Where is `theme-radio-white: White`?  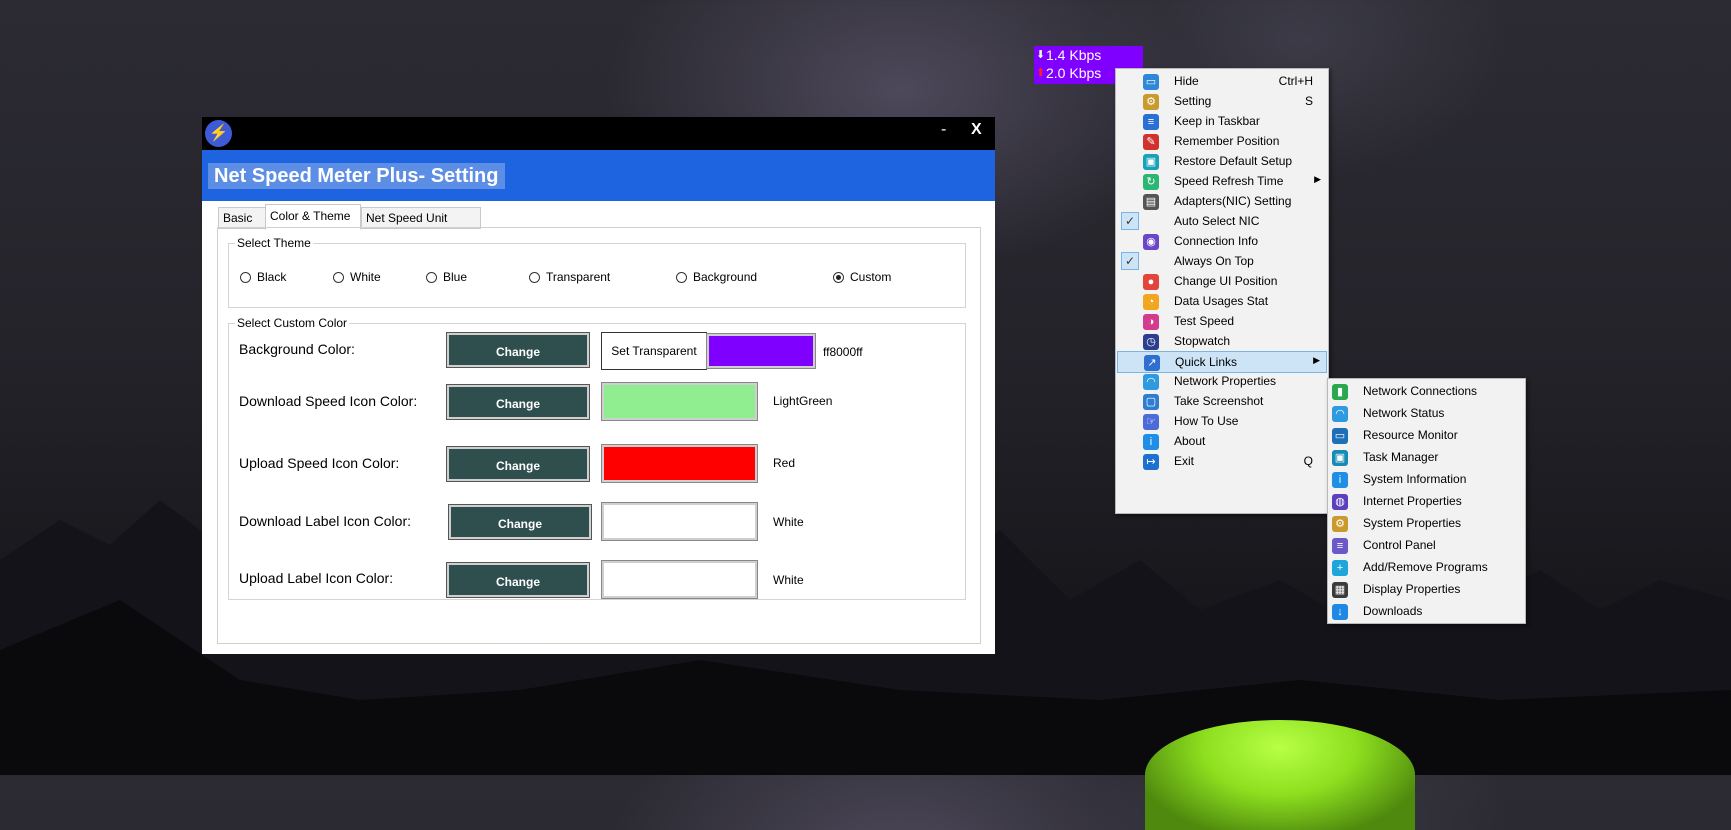 theme-radio-white: White is located at coordinates (357, 277).